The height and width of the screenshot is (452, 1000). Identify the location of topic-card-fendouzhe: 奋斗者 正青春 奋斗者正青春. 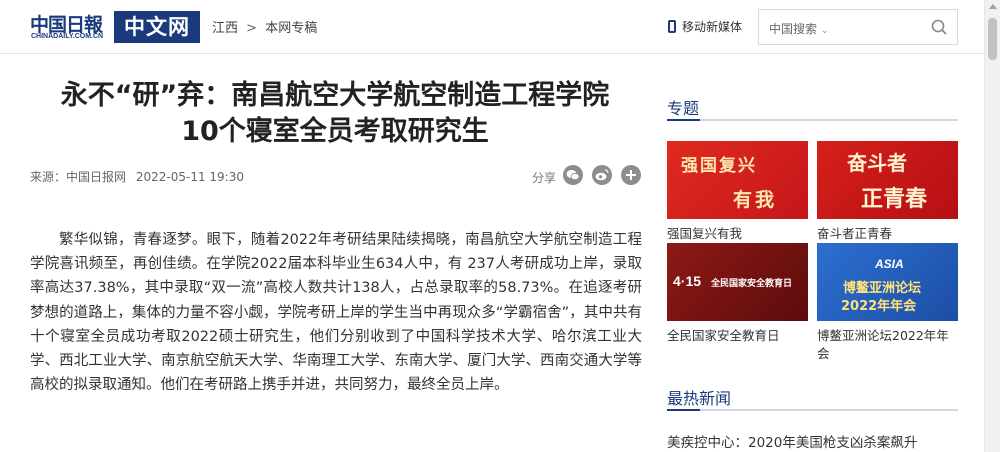
(887, 192).